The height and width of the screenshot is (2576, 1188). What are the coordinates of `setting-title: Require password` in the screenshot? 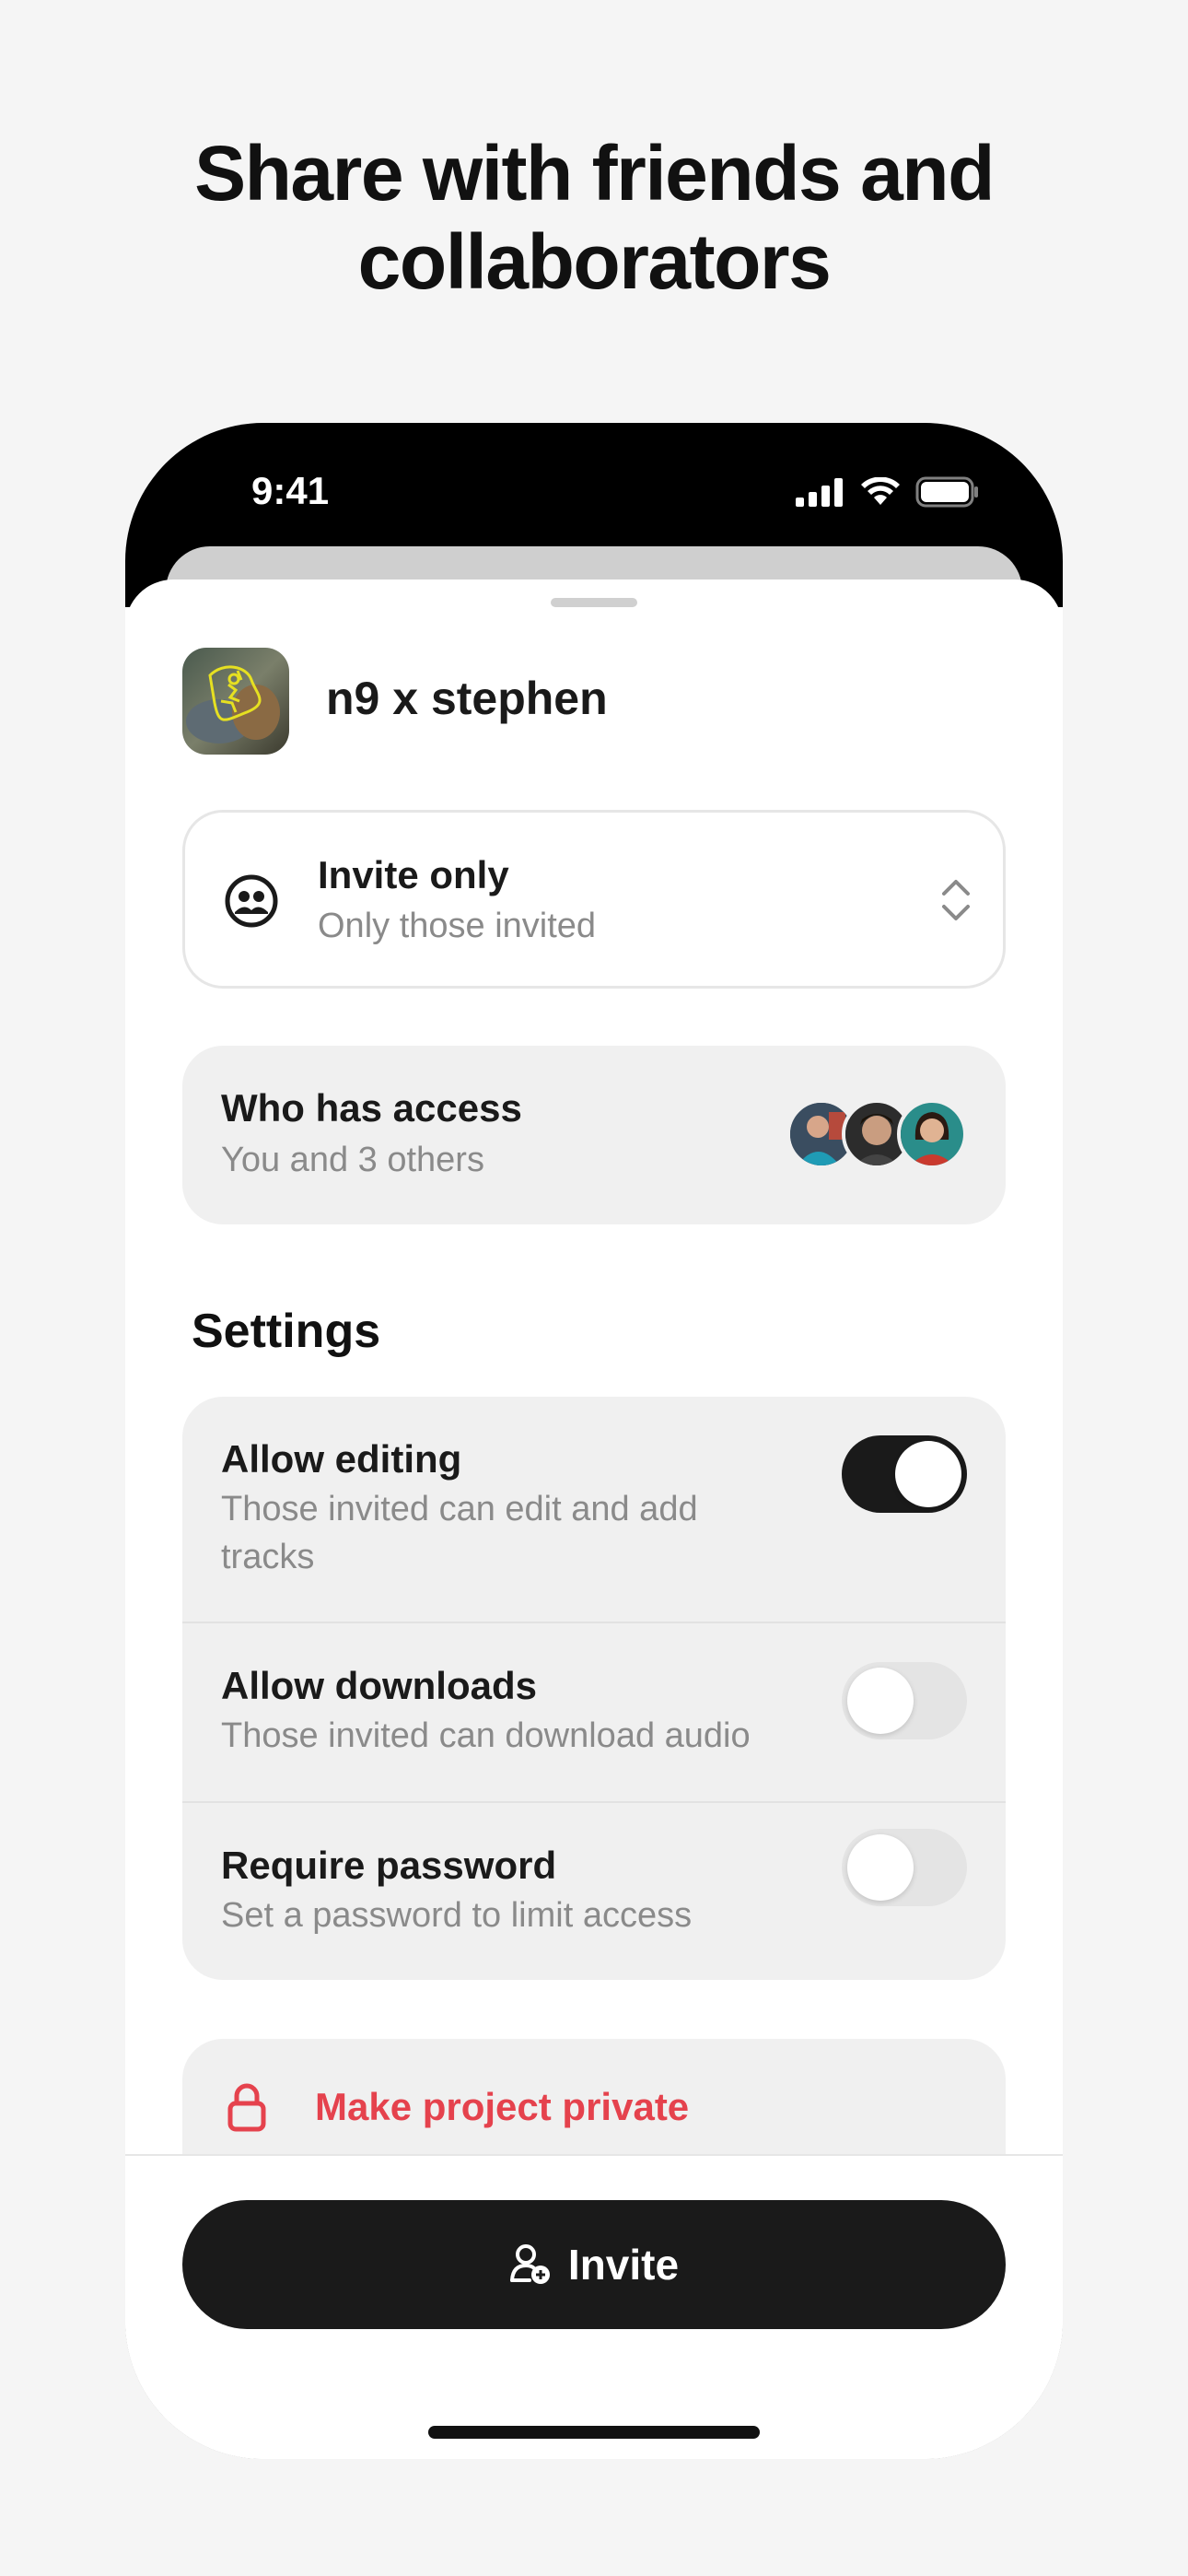 It's located at (389, 1865).